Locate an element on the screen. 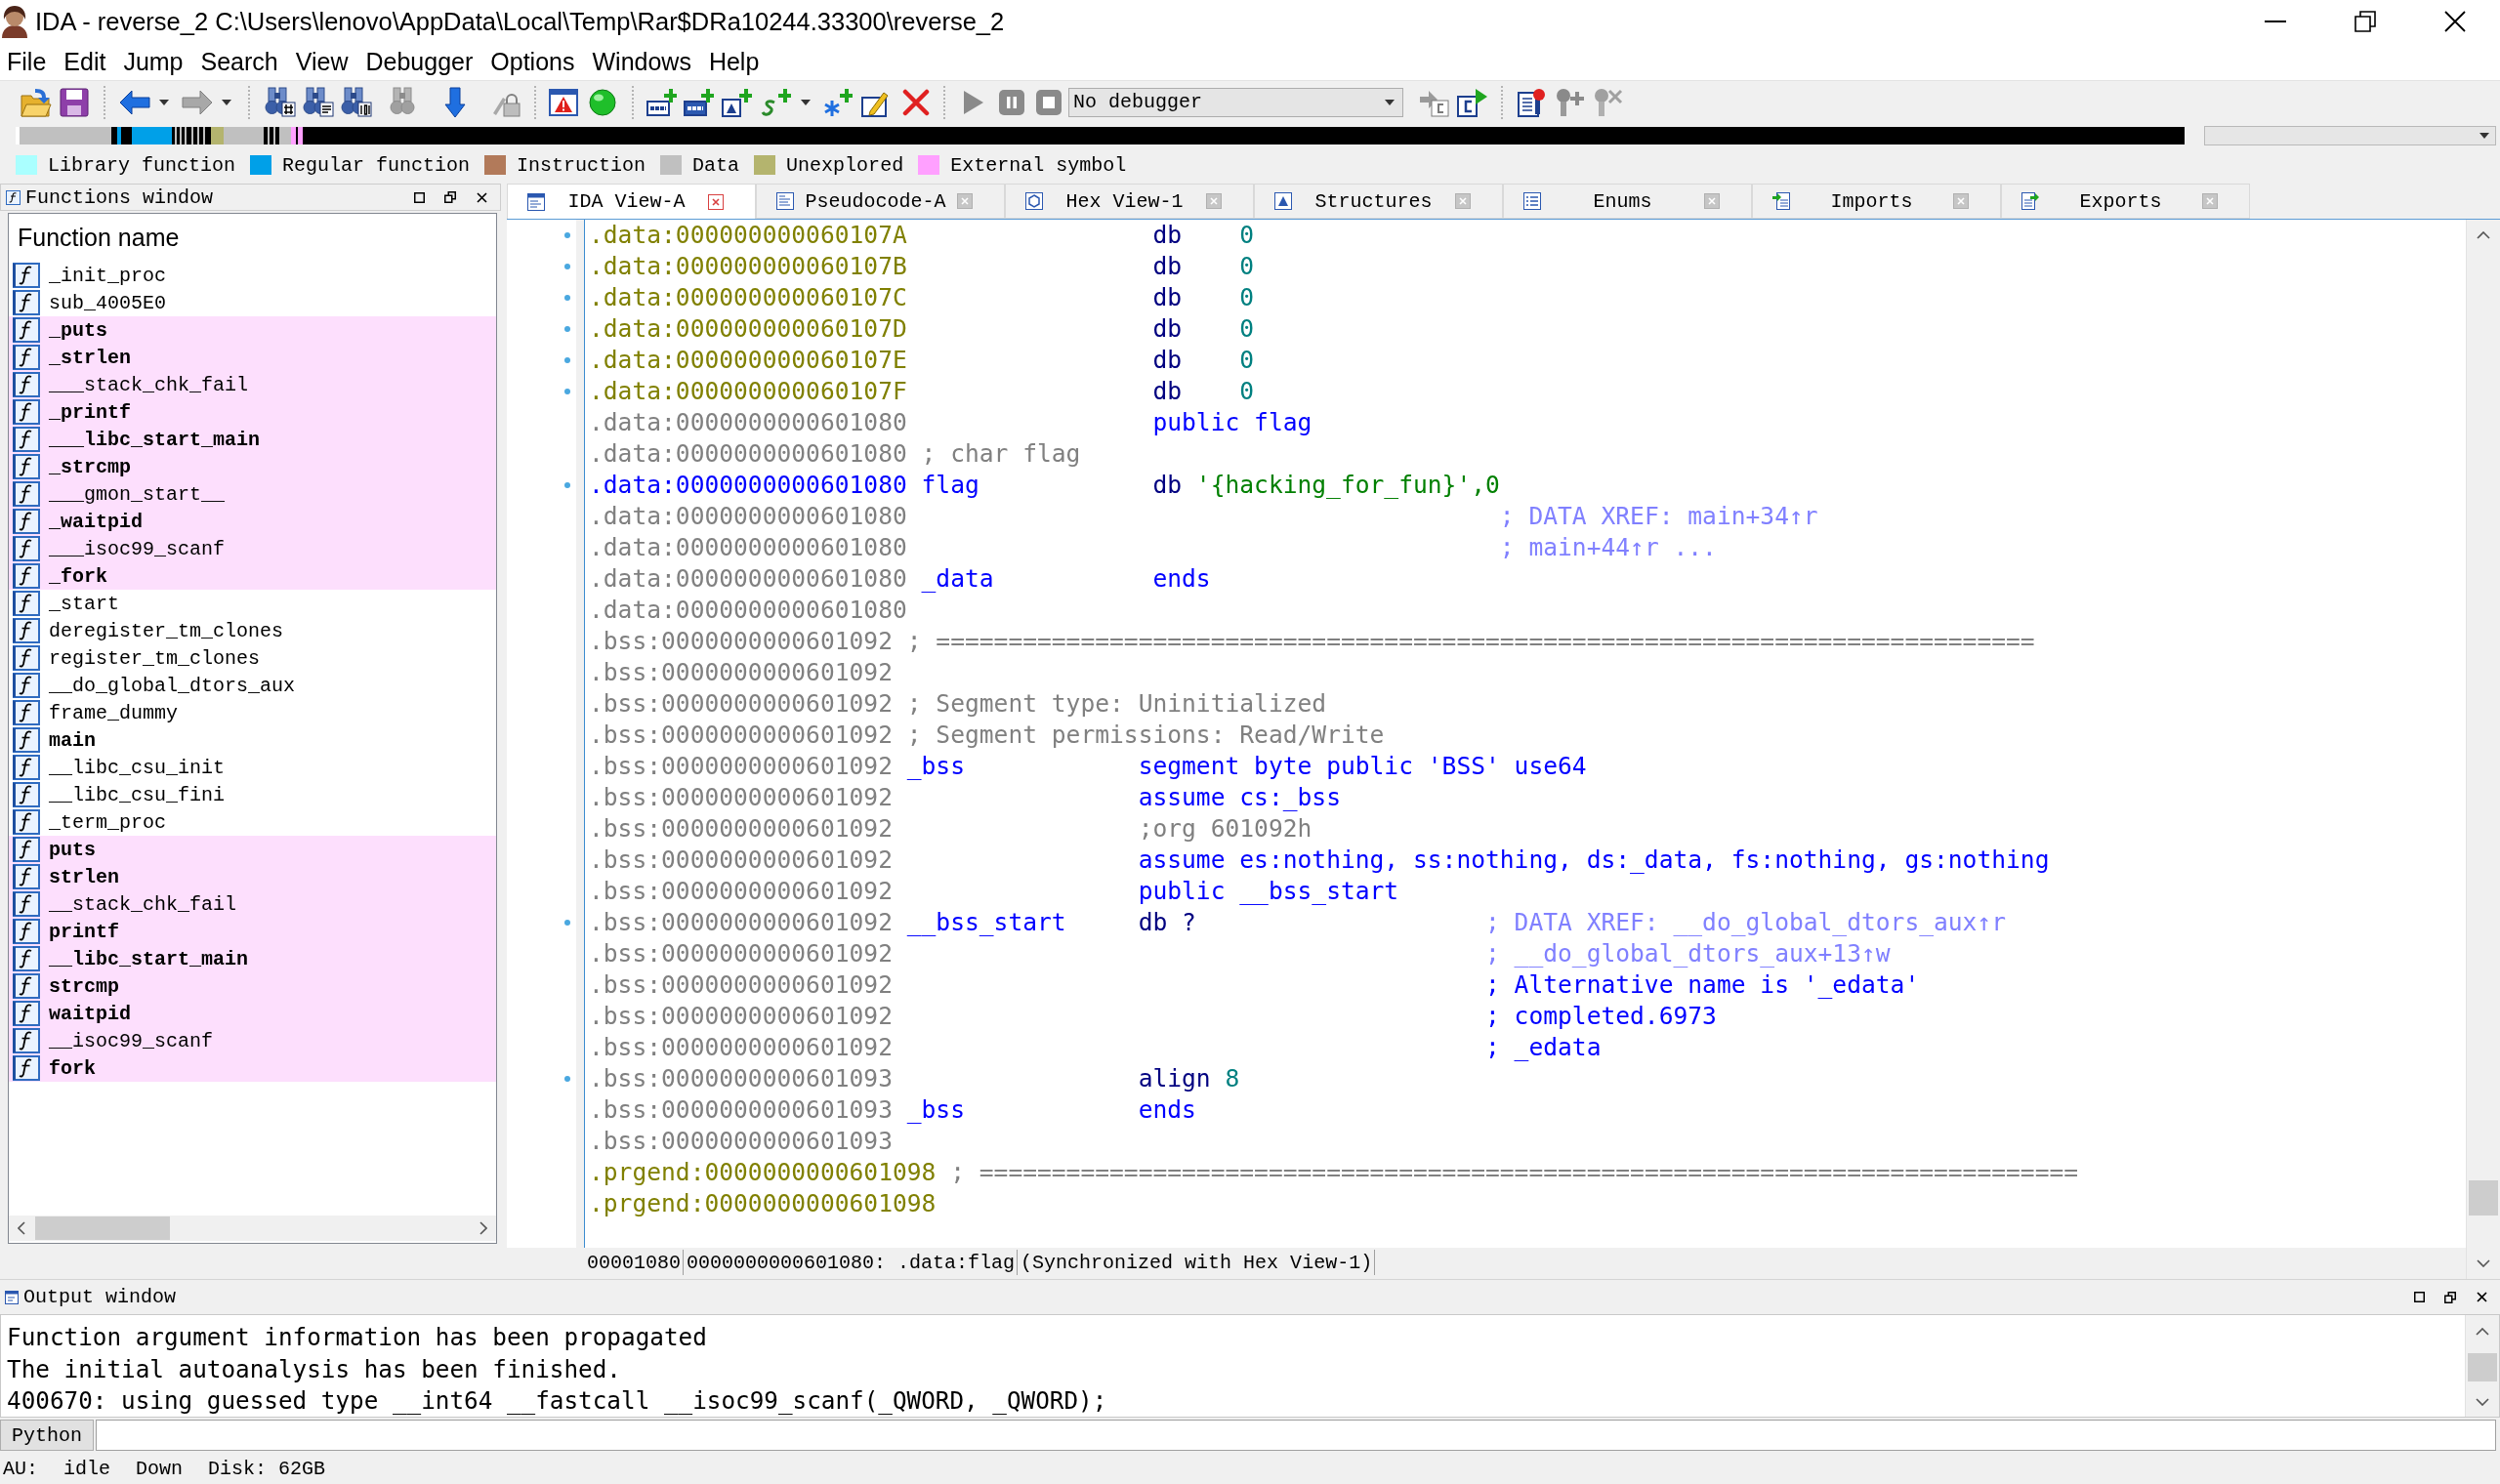  tab: Hex View-1 is located at coordinates (1129, 202).